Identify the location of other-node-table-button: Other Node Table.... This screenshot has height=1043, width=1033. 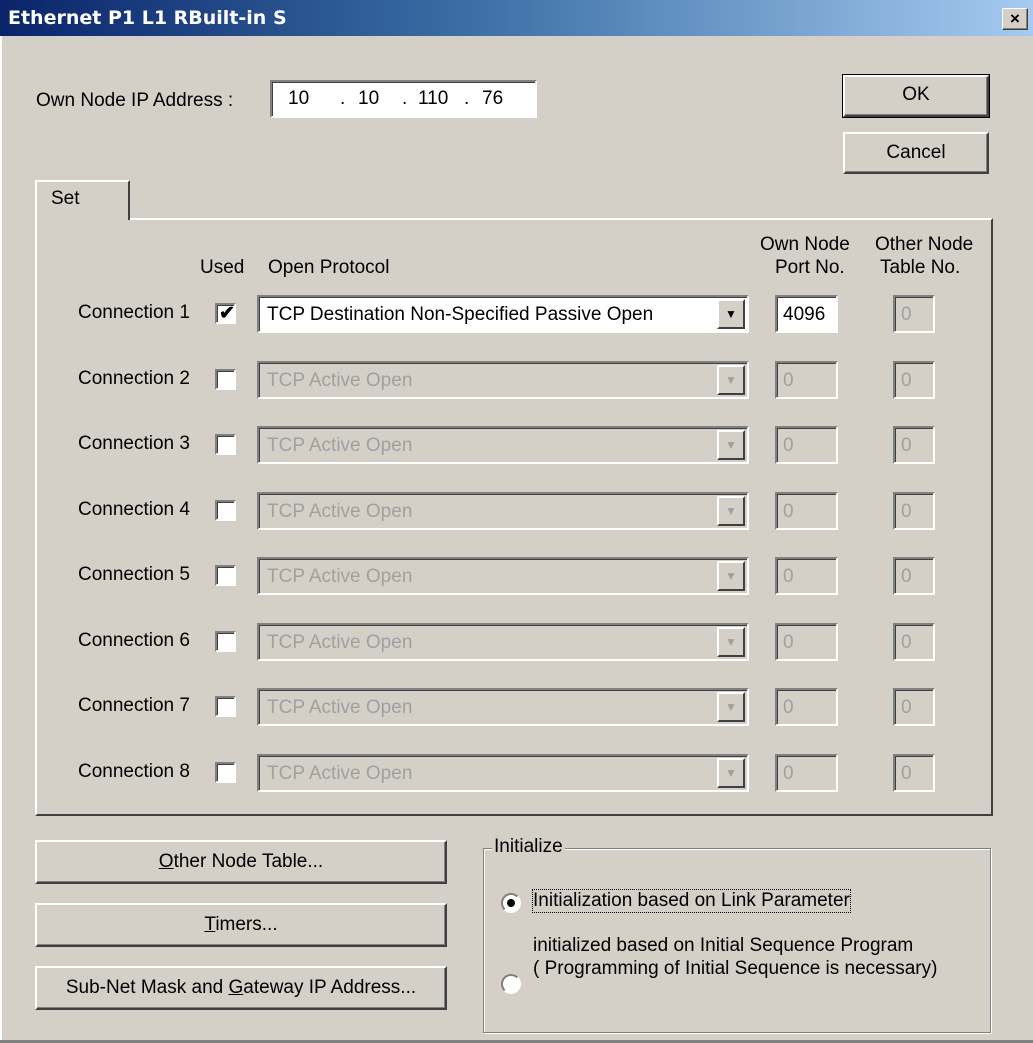
(241, 862).